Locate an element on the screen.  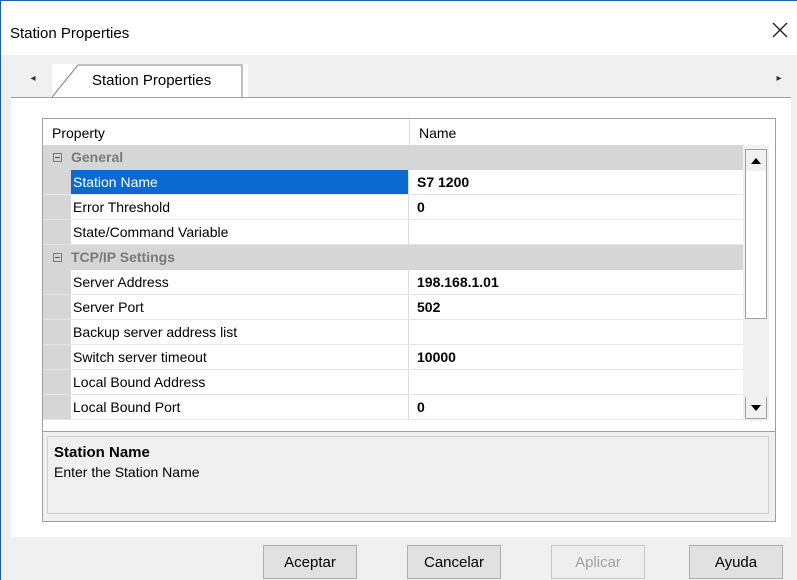
scroll-up-icon is located at coordinates (756, 160).